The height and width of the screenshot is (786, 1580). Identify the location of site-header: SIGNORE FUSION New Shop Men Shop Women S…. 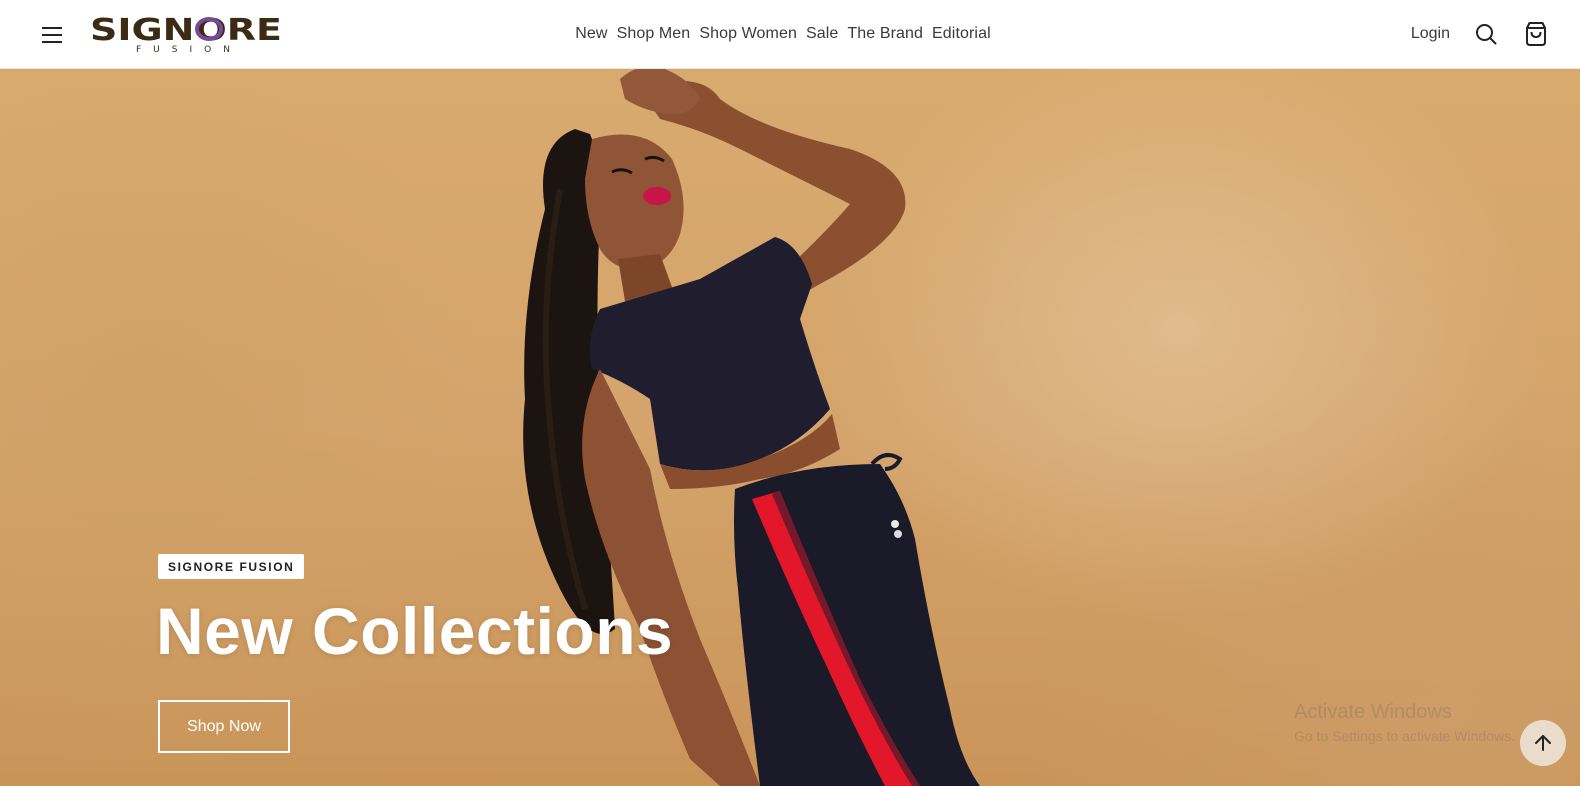
(790, 34).